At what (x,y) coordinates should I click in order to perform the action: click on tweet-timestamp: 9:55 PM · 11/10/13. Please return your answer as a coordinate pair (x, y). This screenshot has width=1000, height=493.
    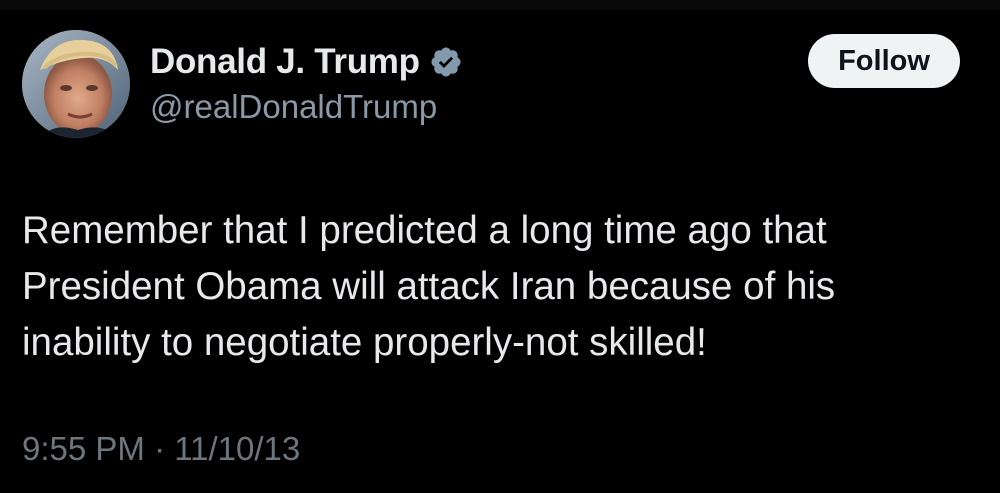
    Looking at the image, I should click on (161, 449).